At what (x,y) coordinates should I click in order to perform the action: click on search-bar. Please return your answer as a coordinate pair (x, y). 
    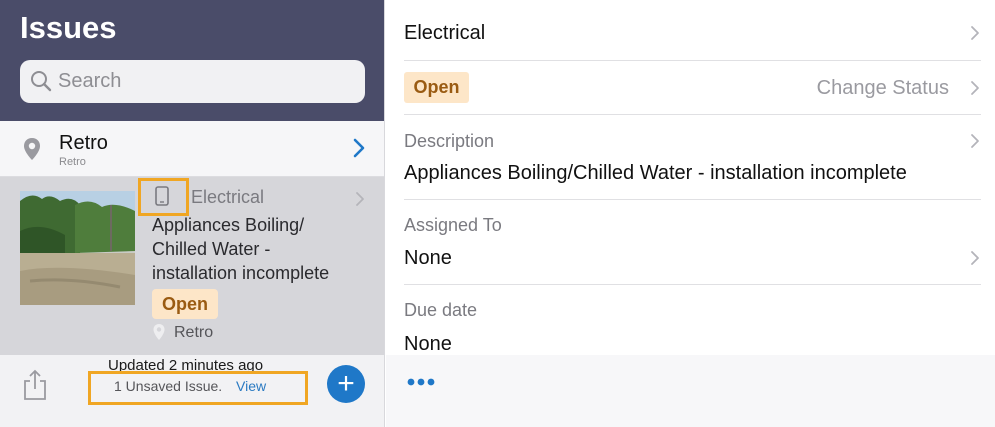
    Looking at the image, I should click on (192, 81).